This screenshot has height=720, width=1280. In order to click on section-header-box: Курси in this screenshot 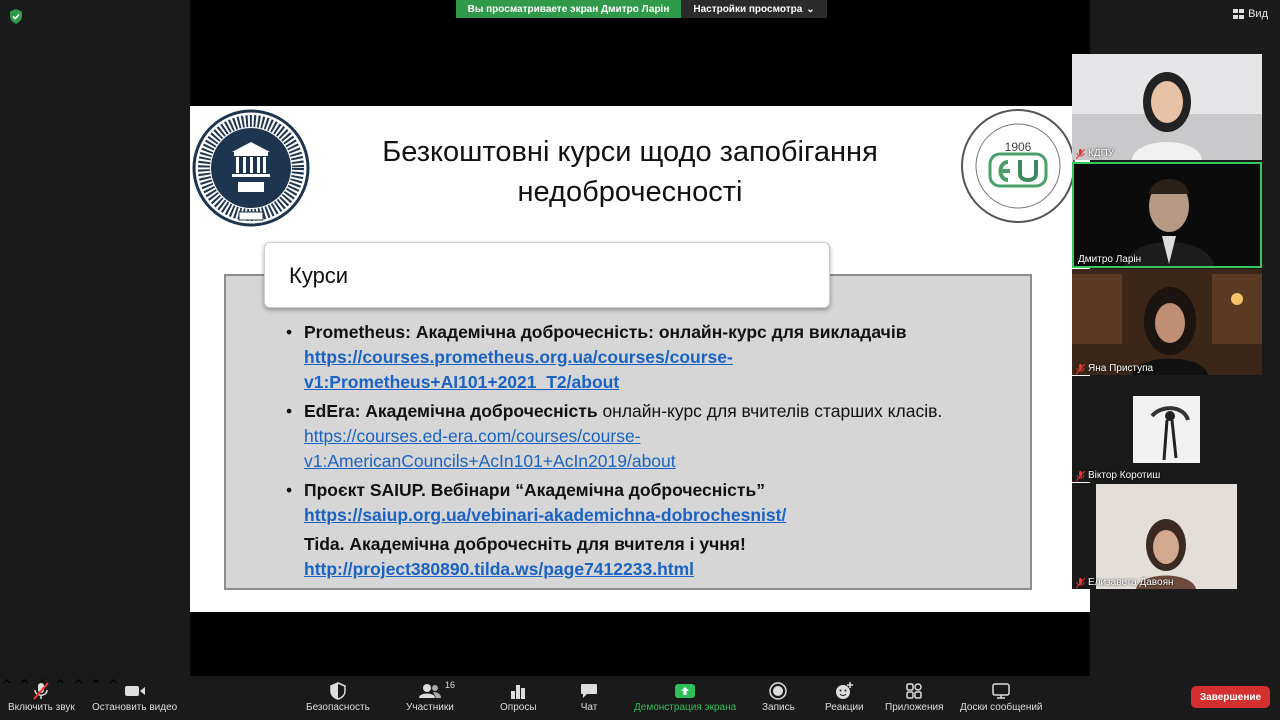, I will do `click(547, 275)`.